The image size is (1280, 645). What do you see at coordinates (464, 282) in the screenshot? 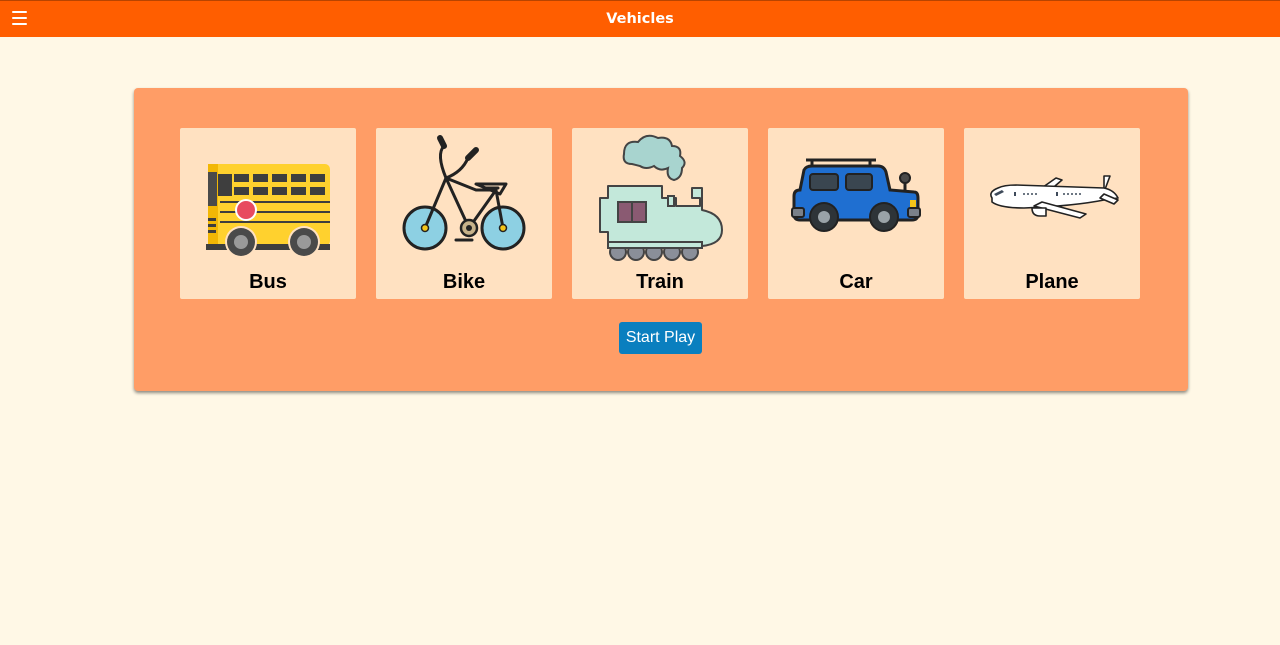
I see `card-label: Bike` at bounding box center [464, 282].